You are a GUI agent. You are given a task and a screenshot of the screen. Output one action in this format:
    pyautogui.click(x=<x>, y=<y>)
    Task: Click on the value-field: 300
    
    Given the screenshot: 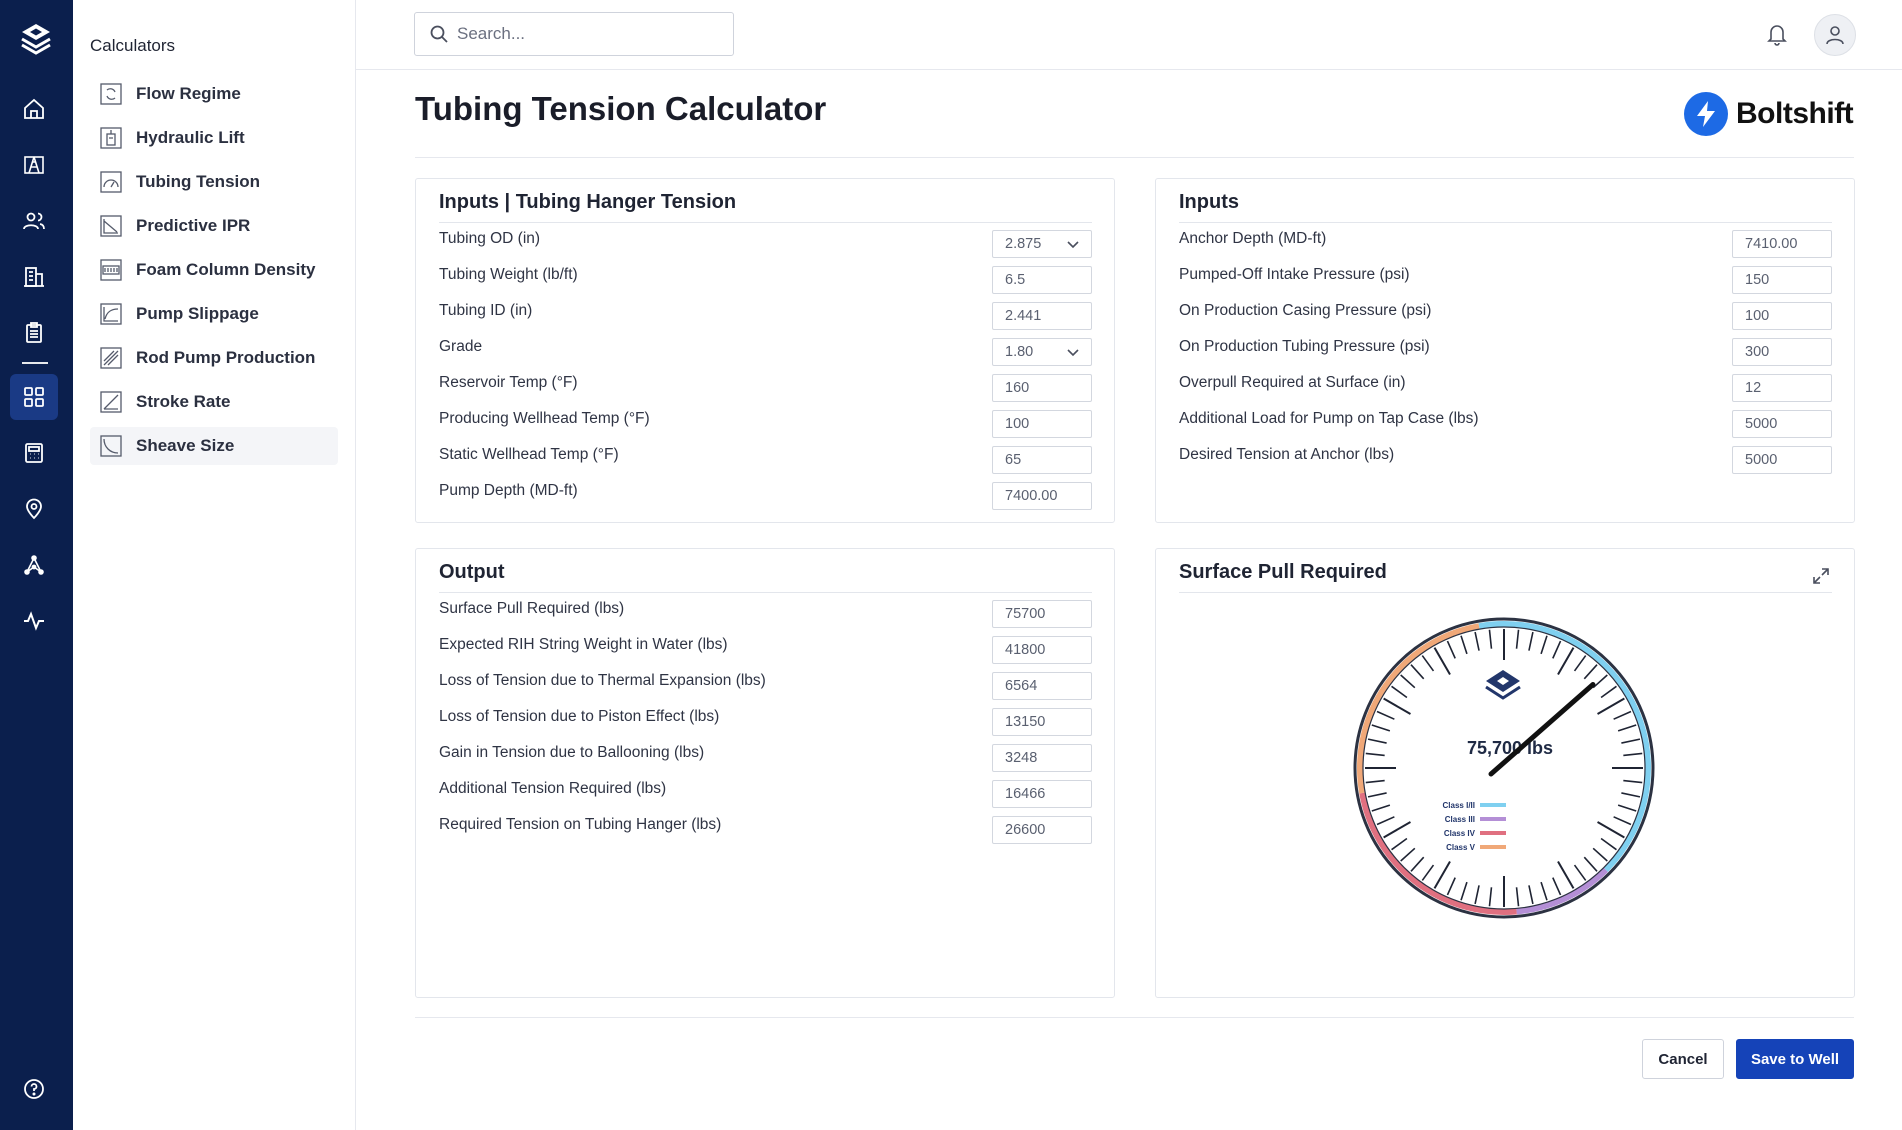 What is the action you would take?
    pyautogui.click(x=1782, y=352)
    